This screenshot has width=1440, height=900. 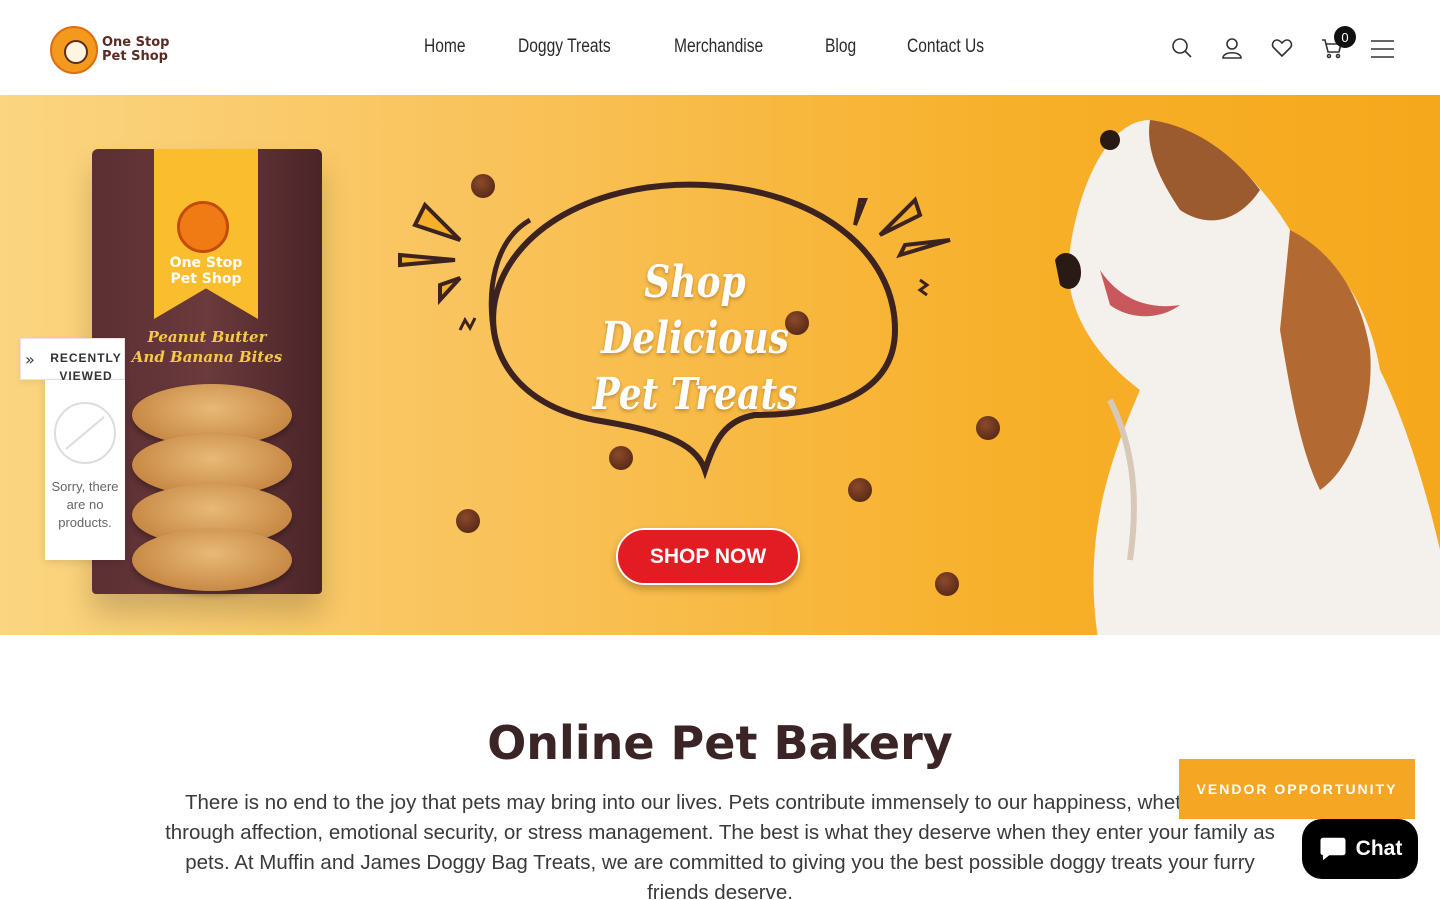 What do you see at coordinates (1232, 48) in the screenshot?
I see `account-icon` at bounding box center [1232, 48].